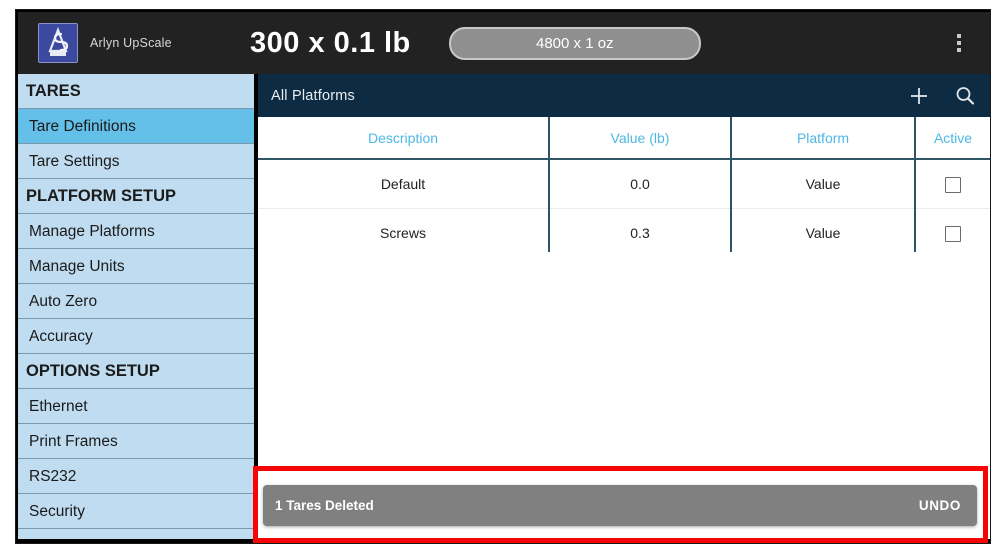  I want to click on column-header-active: Active, so click(952, 138).